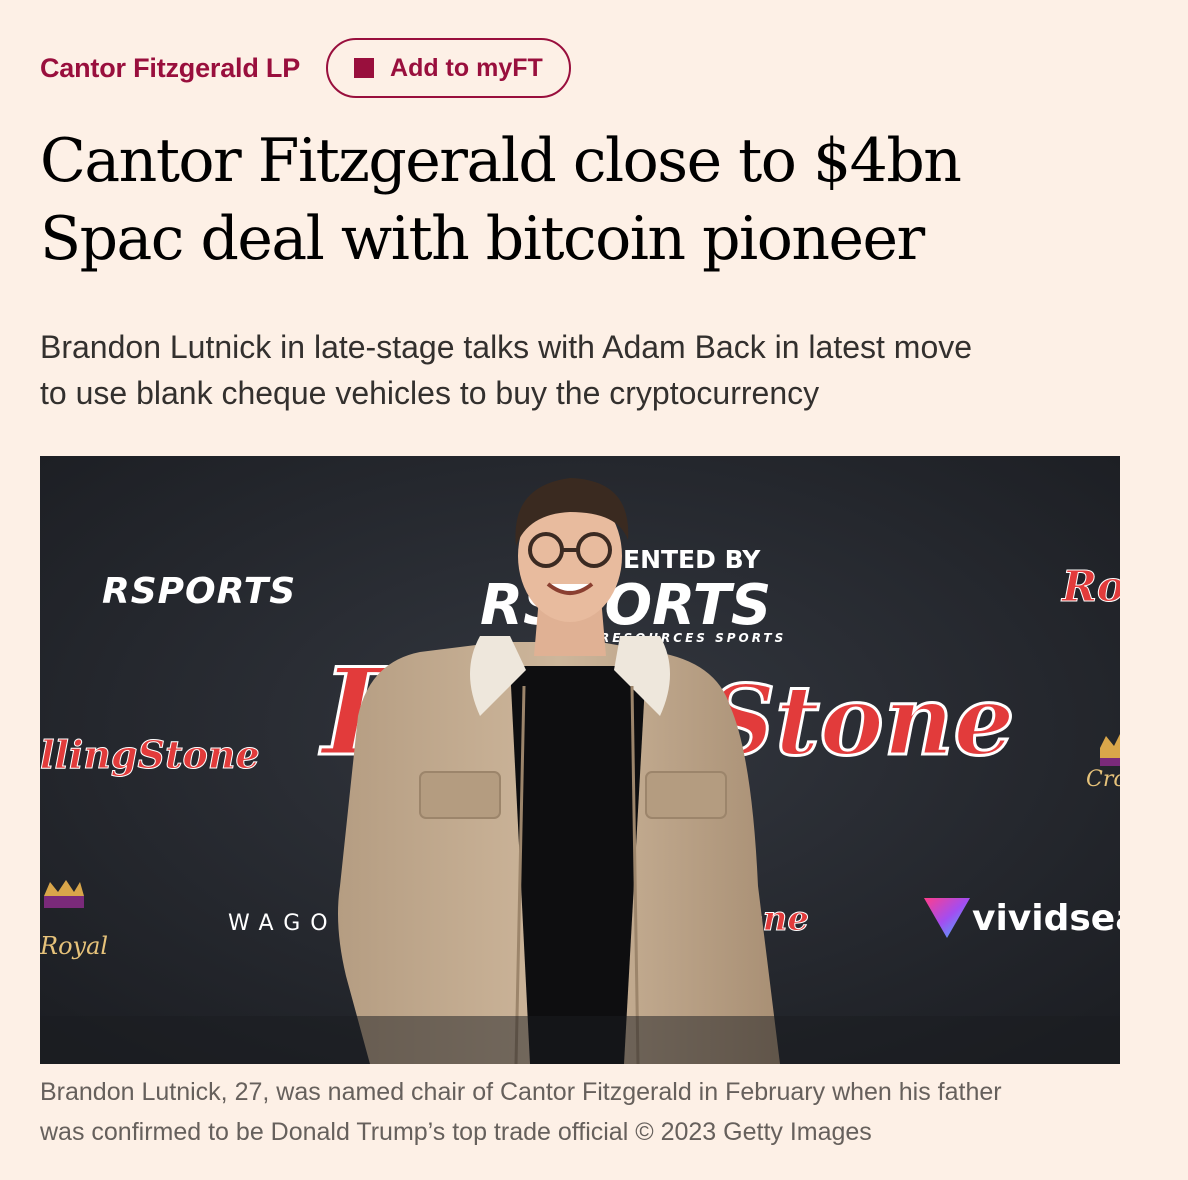 Image resolution: width=1188 pixels, height=1180 pixels. What do you see at coordinates (170, 68) in the screenshot?
I see `topic-link: Cantor Fitzgerald LP` at bounding box center [170, 68].